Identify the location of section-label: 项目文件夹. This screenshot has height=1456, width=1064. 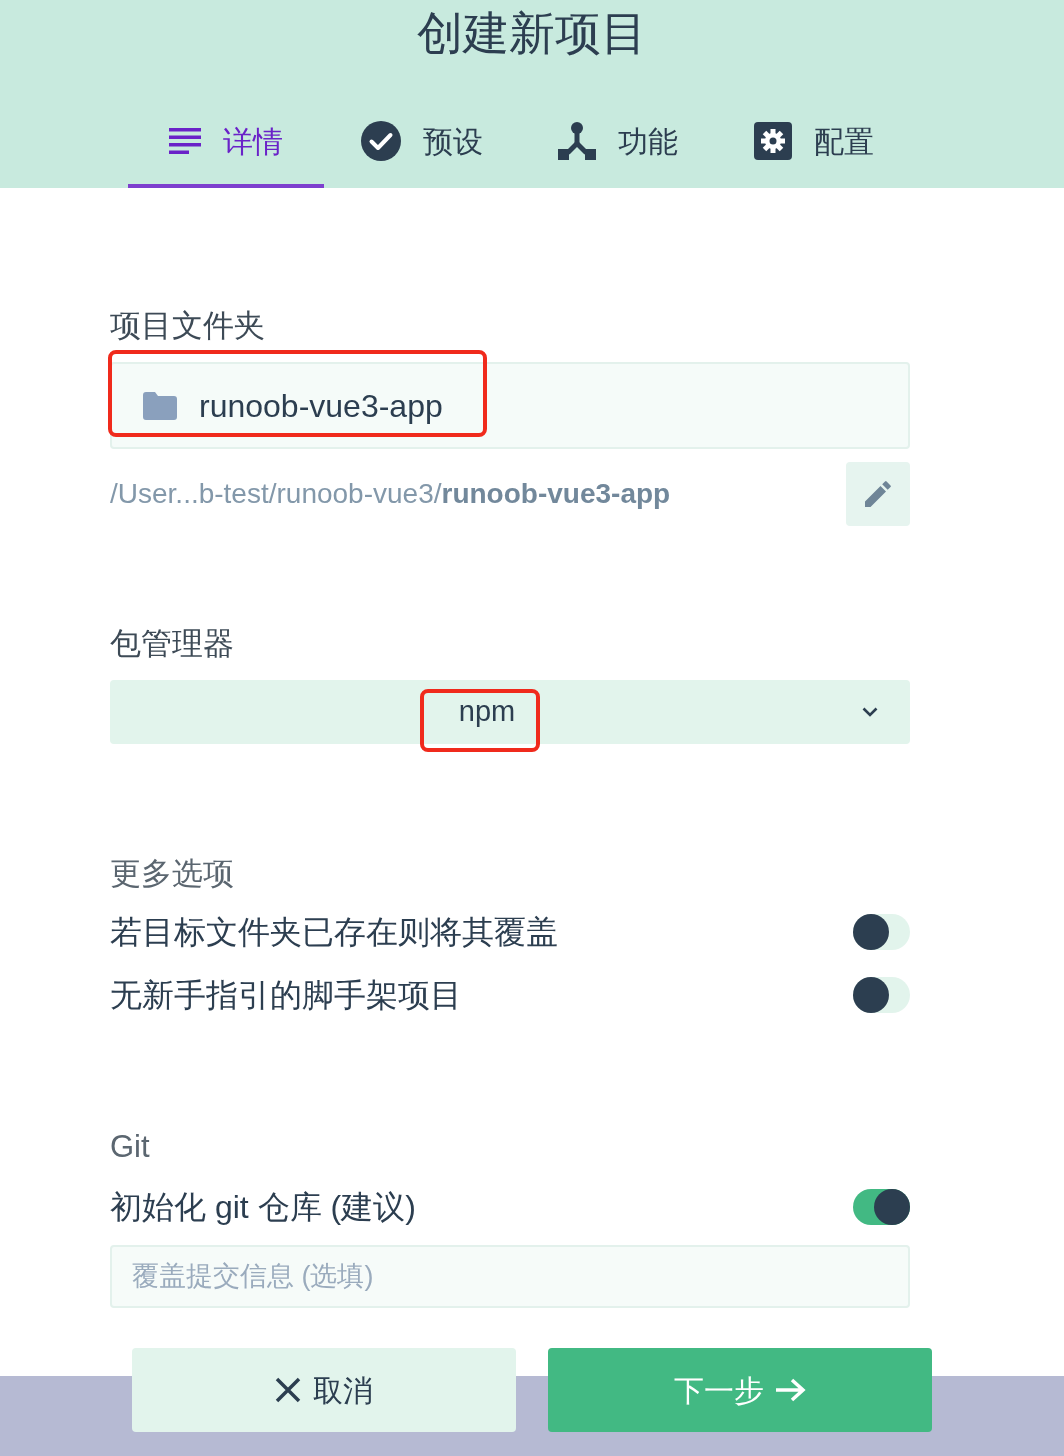
(188, 326).